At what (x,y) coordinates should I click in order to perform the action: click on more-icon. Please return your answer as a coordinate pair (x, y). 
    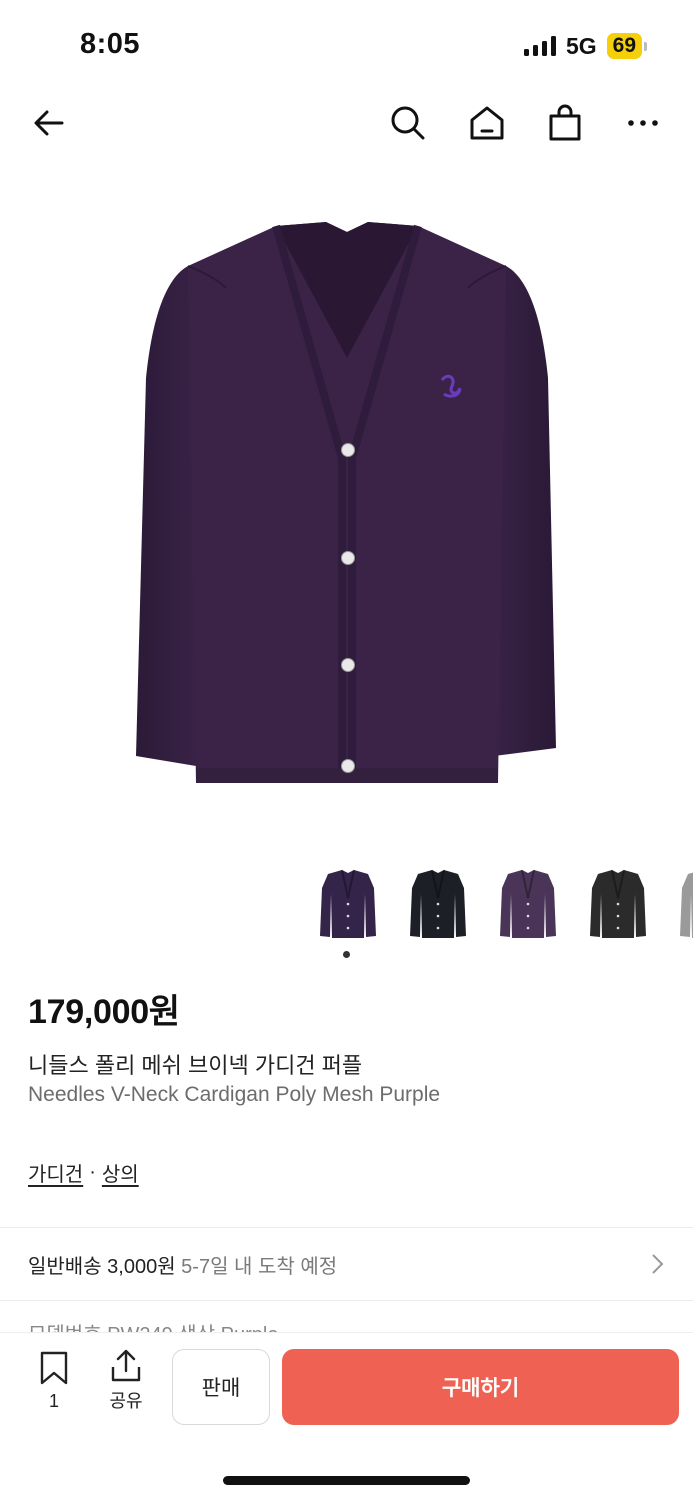
    Looking at the image, I should click on (643, 123).